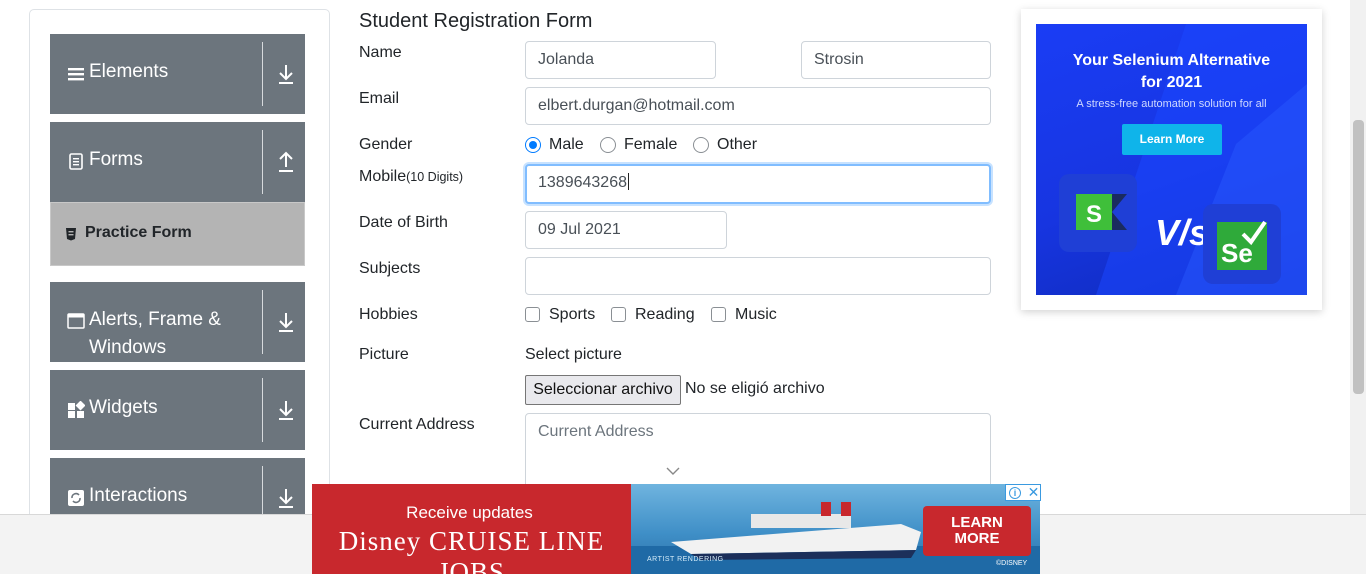  What do you see at coordinates (71, 234) in the screenshot?
I see `html5-icon` at bounding box center [71, 234].